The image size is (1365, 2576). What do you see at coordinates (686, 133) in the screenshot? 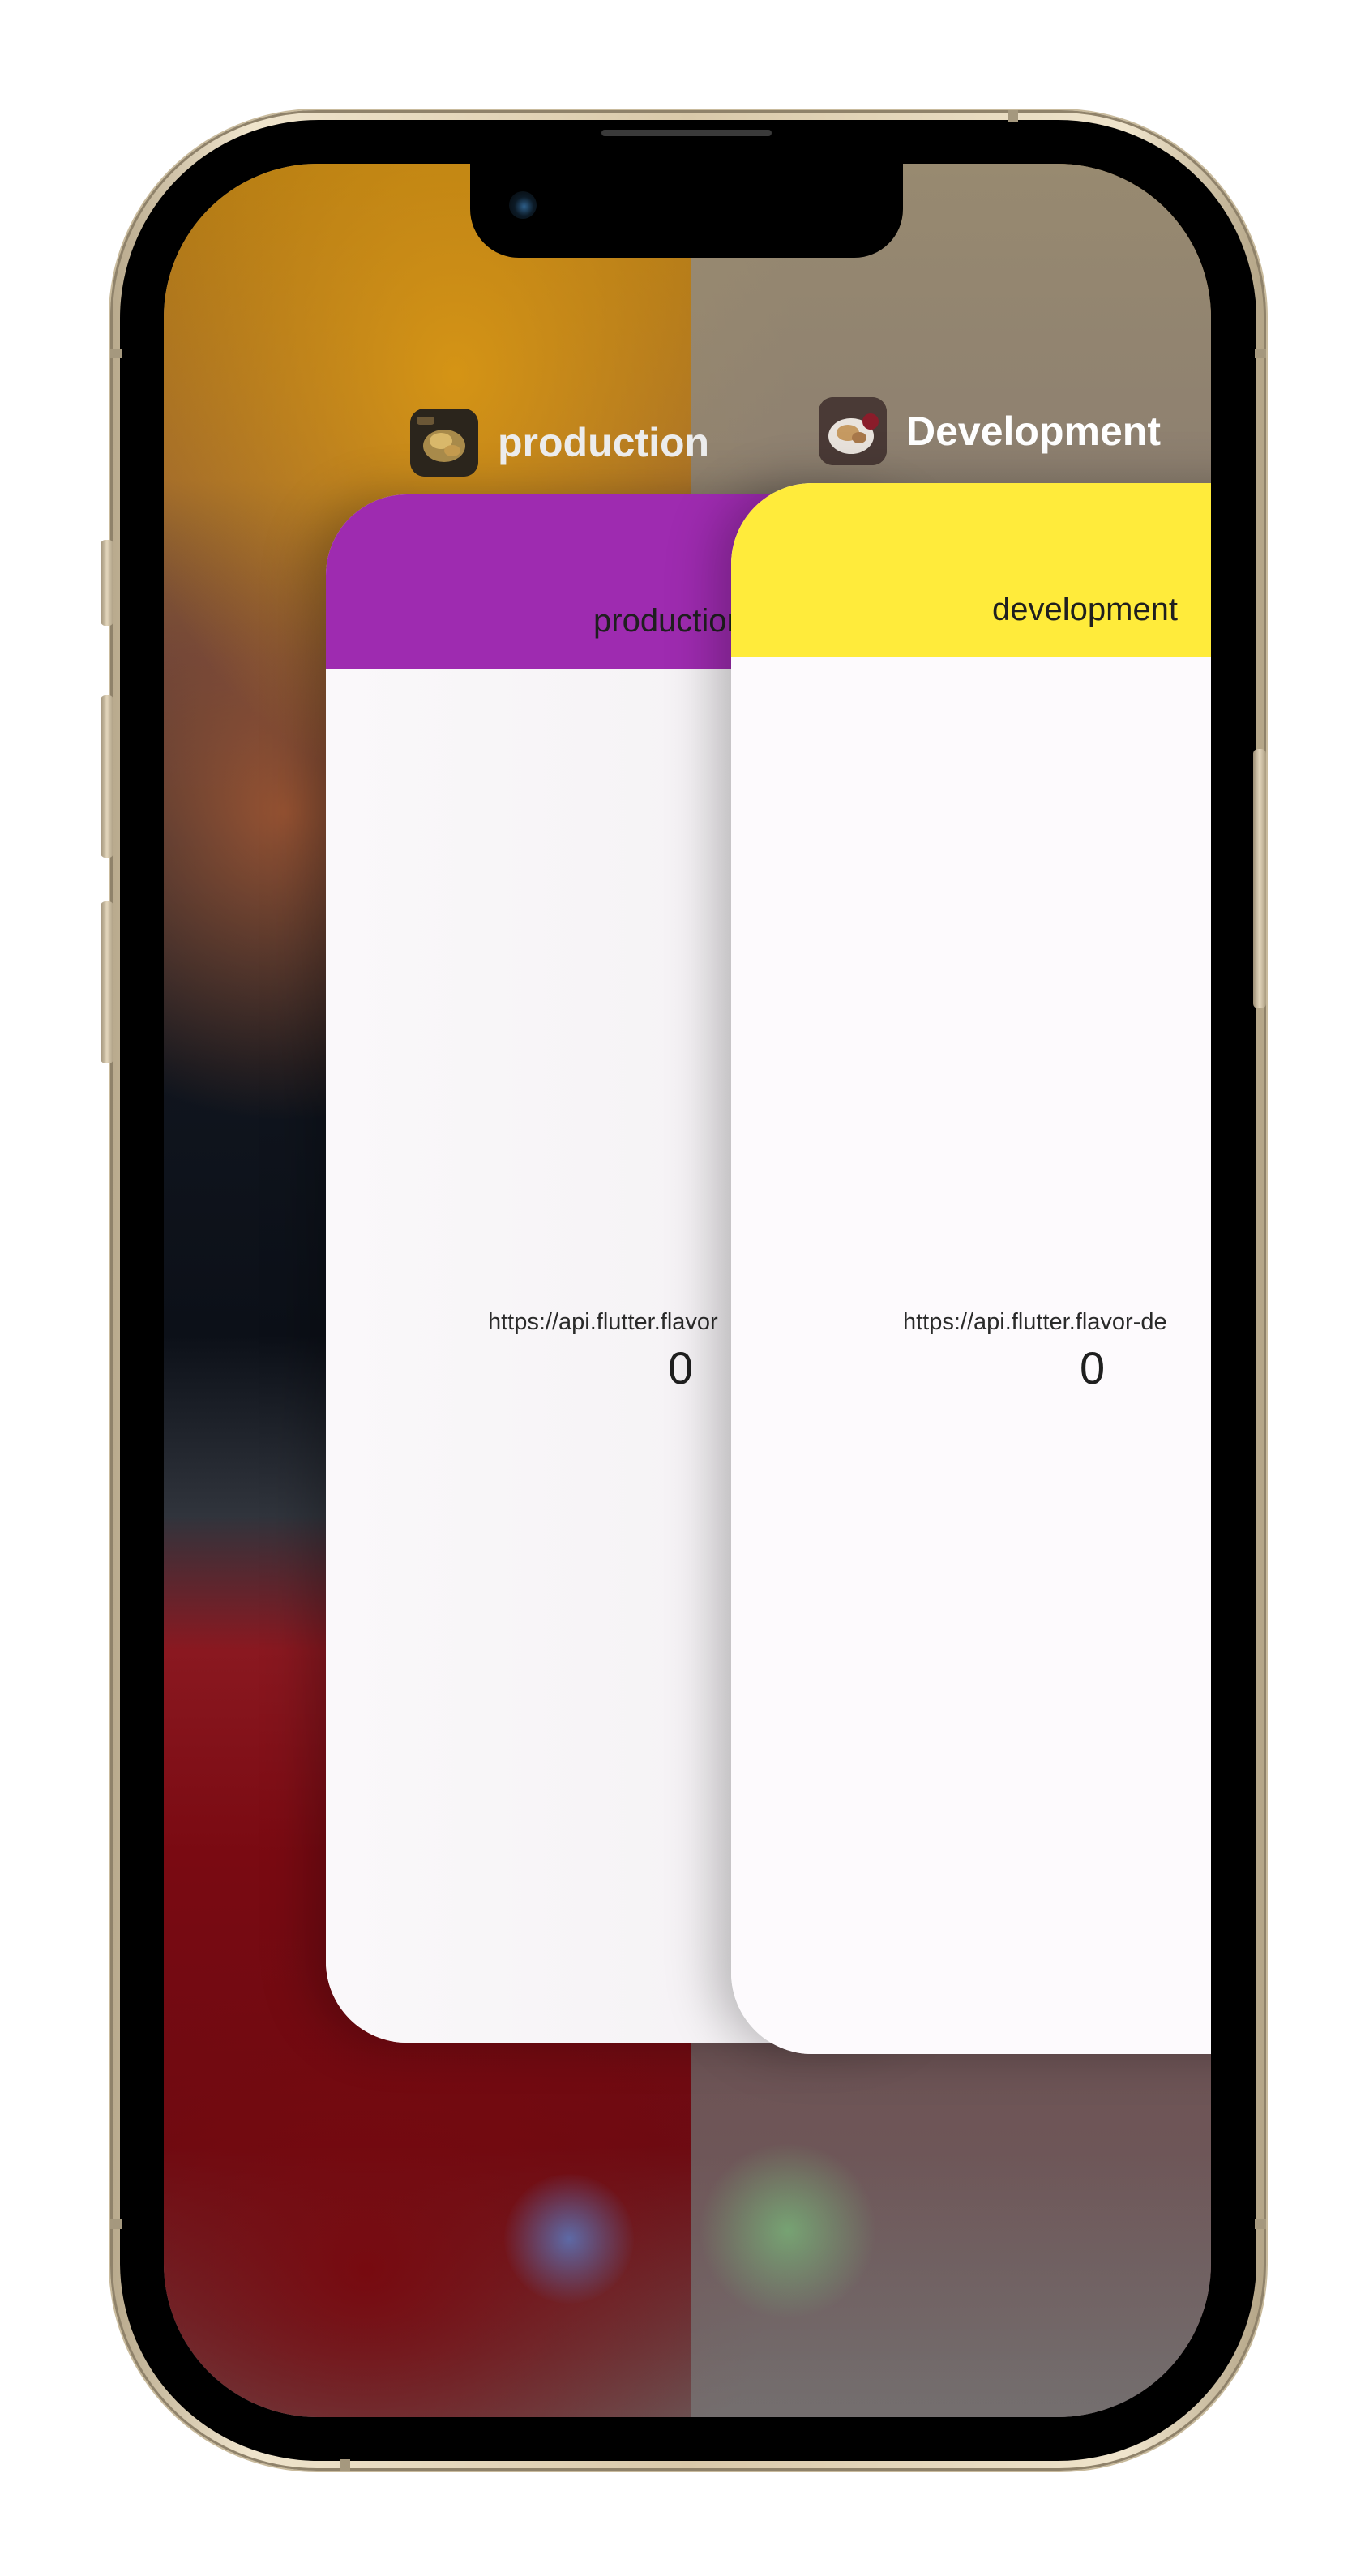
I see `speaker-grille` at bounding box center [686, 133].